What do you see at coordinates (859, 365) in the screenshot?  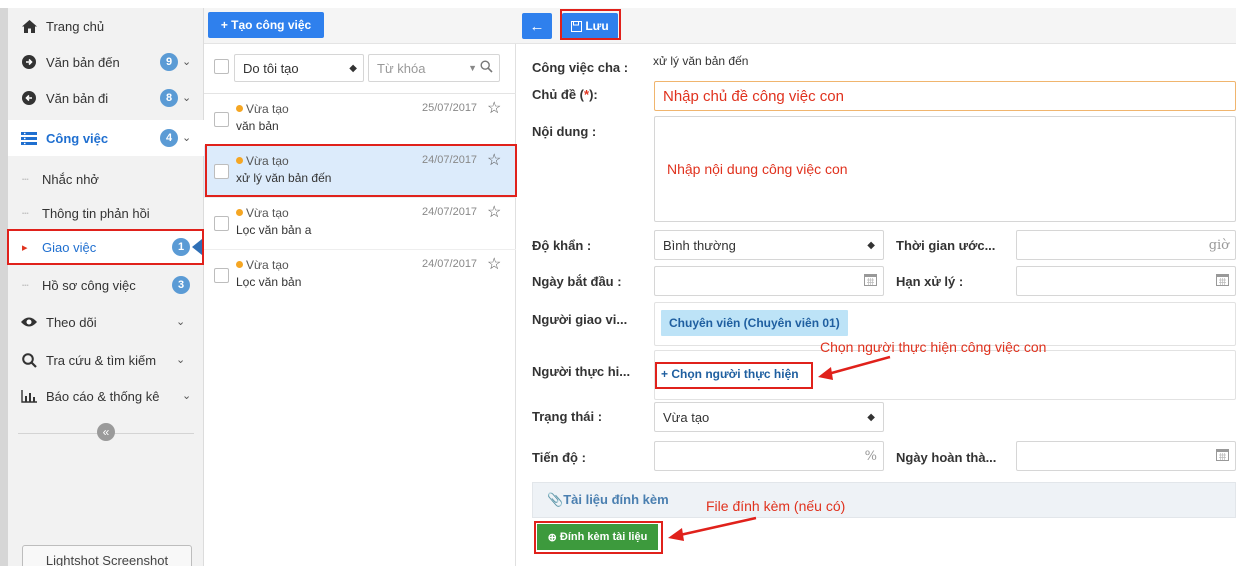 I see `arrow-to-executor` at bounding box center [859, 365].